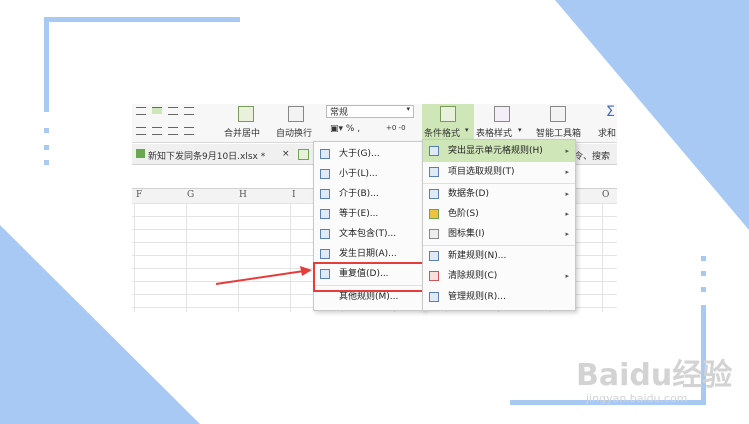  I want to click on smart-toolbox-icon, so click(558, 114).